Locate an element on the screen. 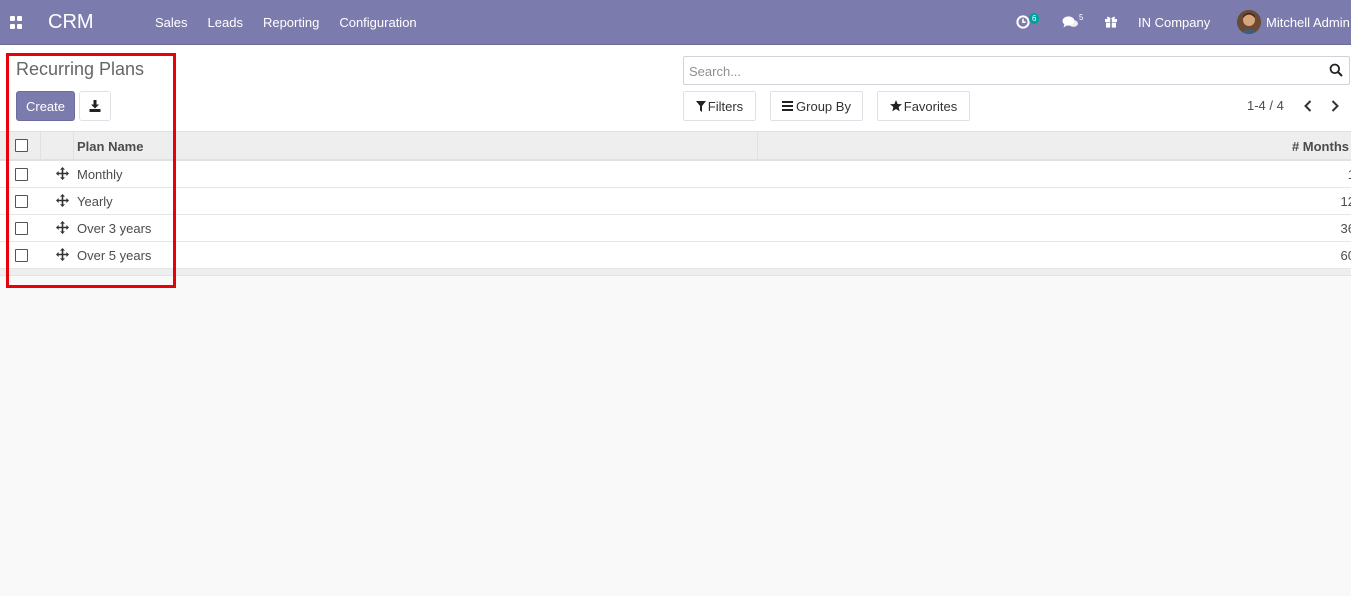 This screenshot has width=1351, height=596. pager-previous-button is located at coordinates (1308, 106).